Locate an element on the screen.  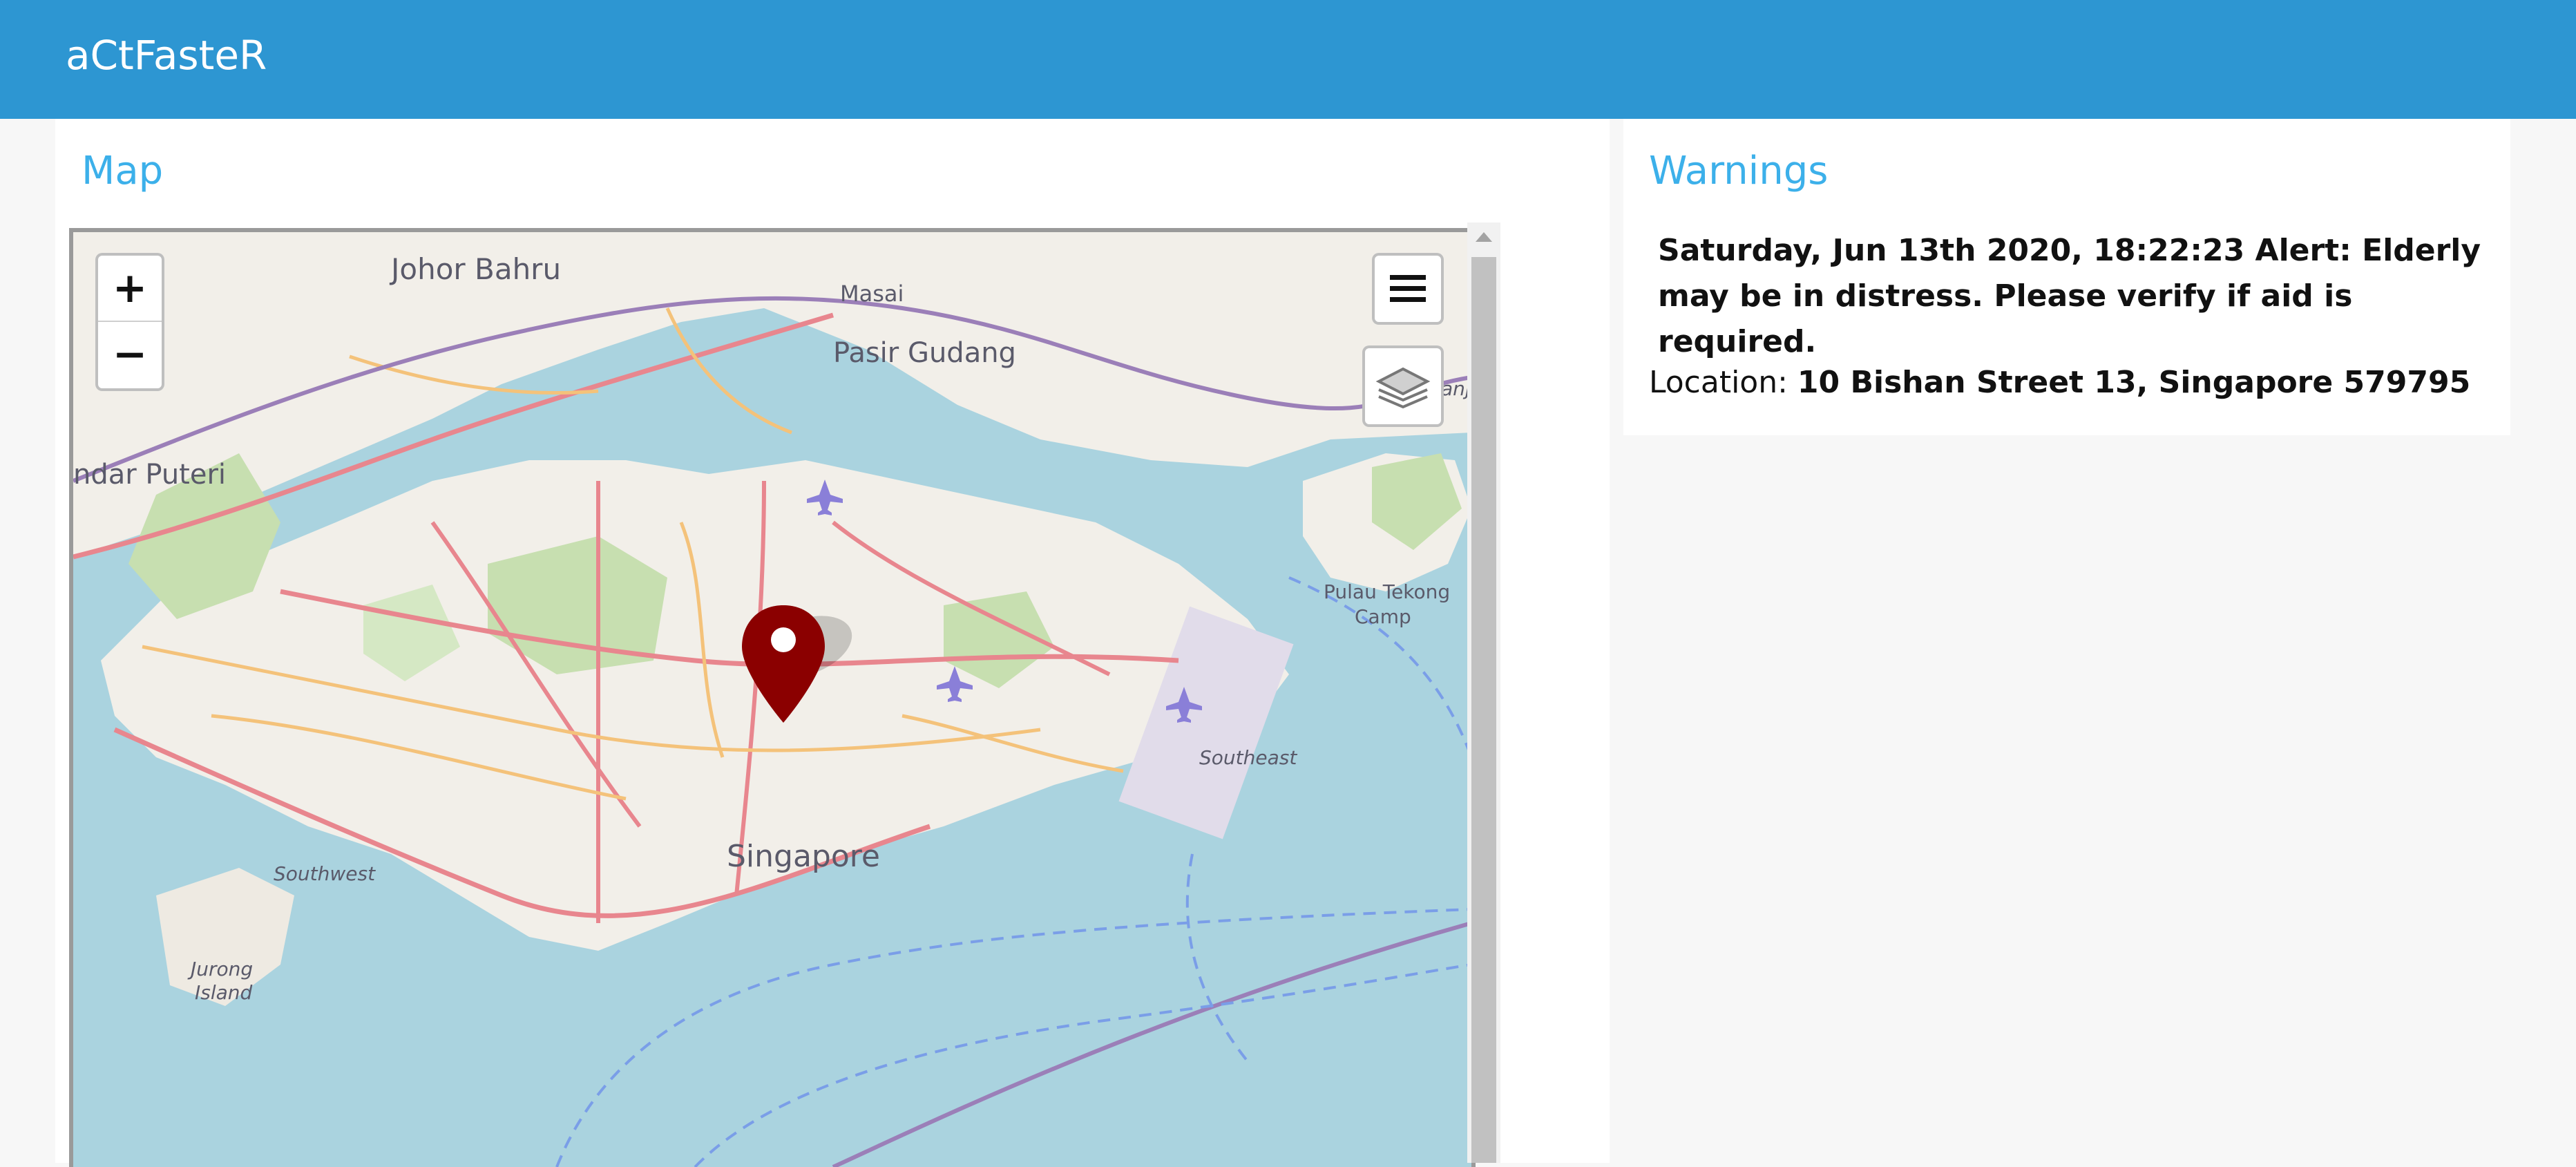
location-label: Location: is located at coordinates (1723, 382).